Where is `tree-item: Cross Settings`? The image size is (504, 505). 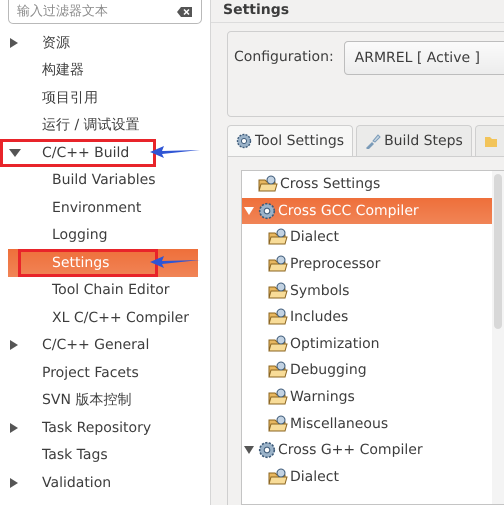
tree-item: Cross Settings is located at coordinates (367, 184).